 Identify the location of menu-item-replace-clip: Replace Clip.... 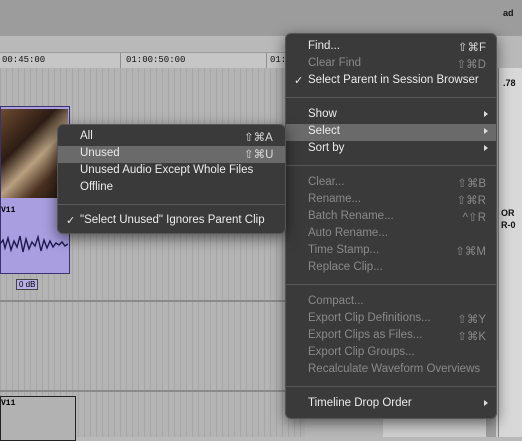
(391, 268).